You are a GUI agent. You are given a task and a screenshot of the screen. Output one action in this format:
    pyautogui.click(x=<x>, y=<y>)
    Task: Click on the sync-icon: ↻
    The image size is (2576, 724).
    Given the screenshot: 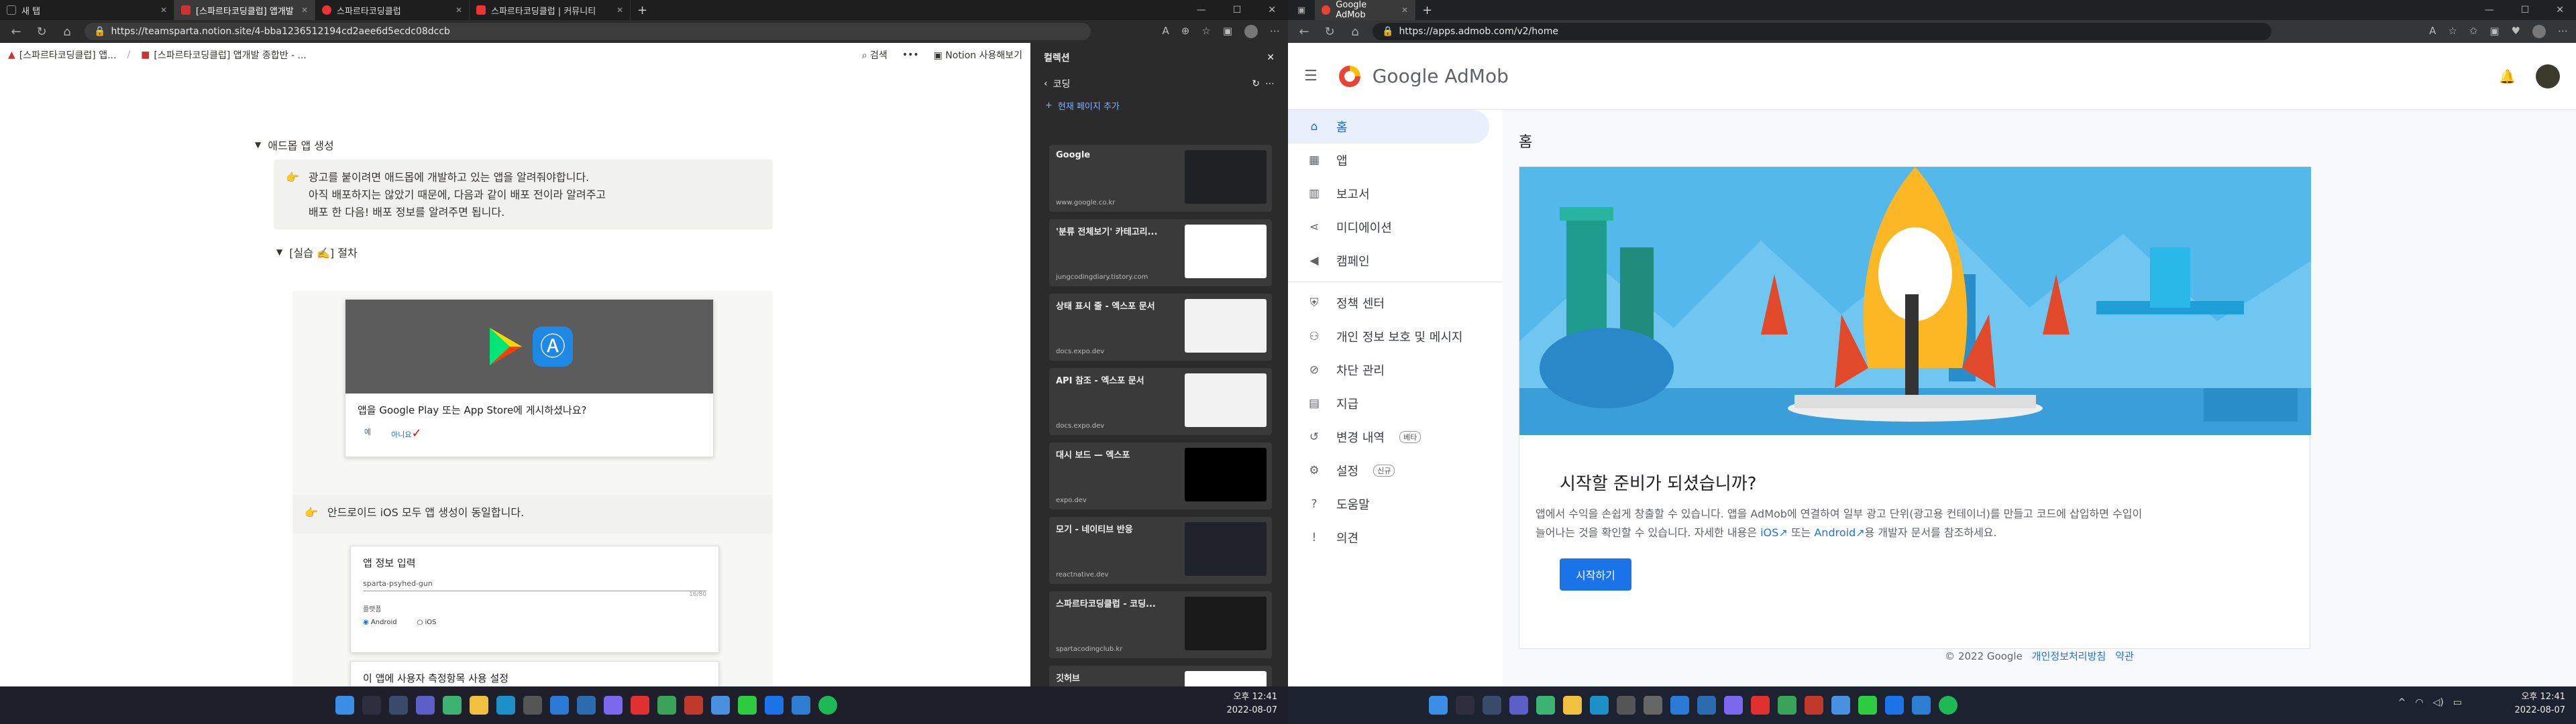 What is the action you would take?
    pyautogui.click(x=1256, y=83)
    